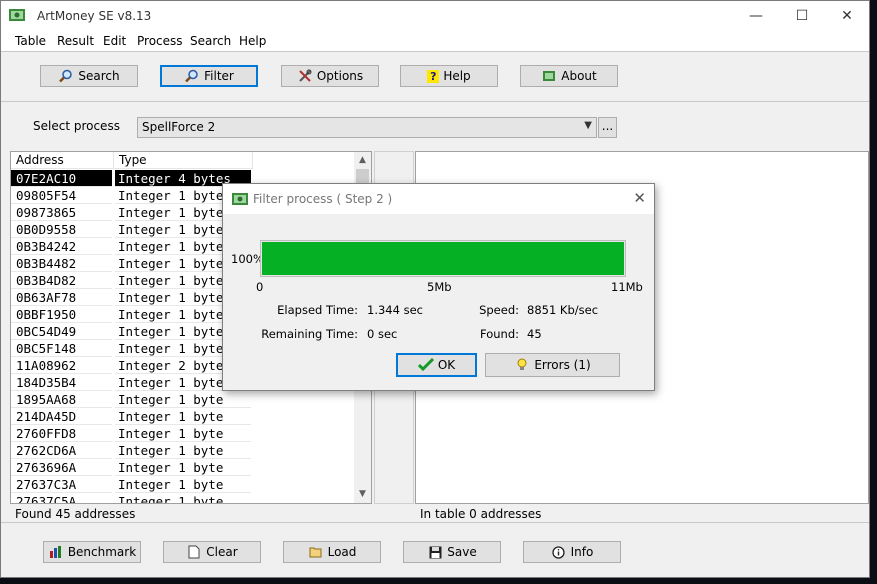  Describe the element at coordinates (802, 16) in the screenshot. I see `maximize-button: ☐` at that location.